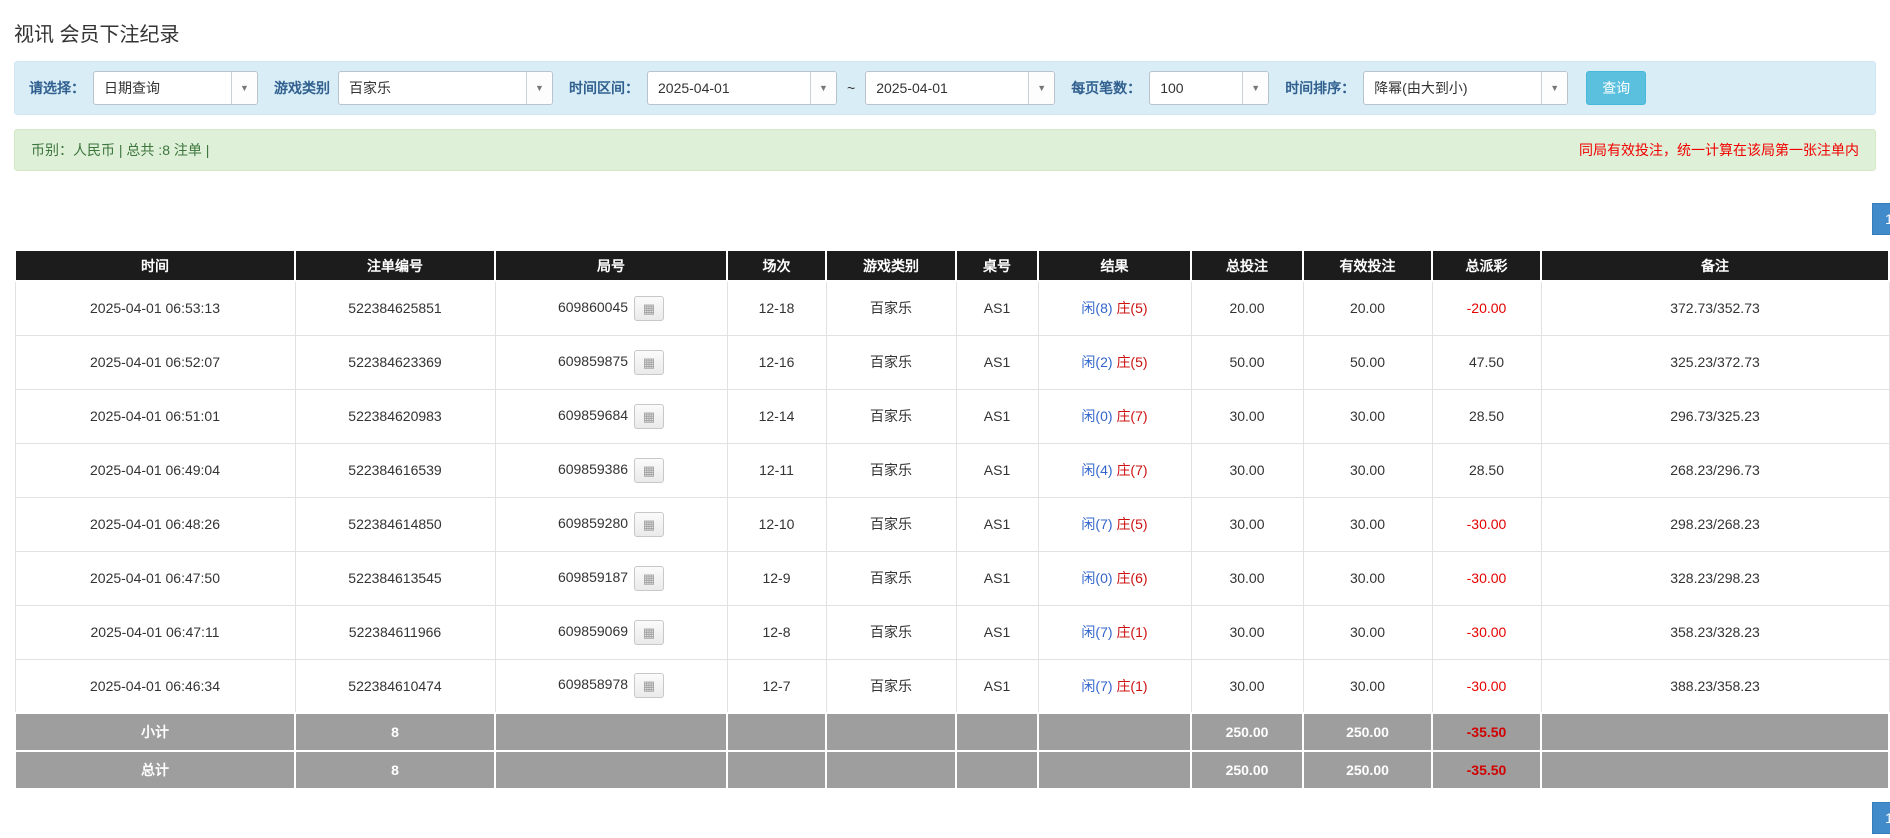 This screenshot has width=1890, height=838. What do you see at coordinates (1114, 416) in the screenshot?
I see `cell-result: 闲(0) 庄(7)` at bounding box center [1114, 416].